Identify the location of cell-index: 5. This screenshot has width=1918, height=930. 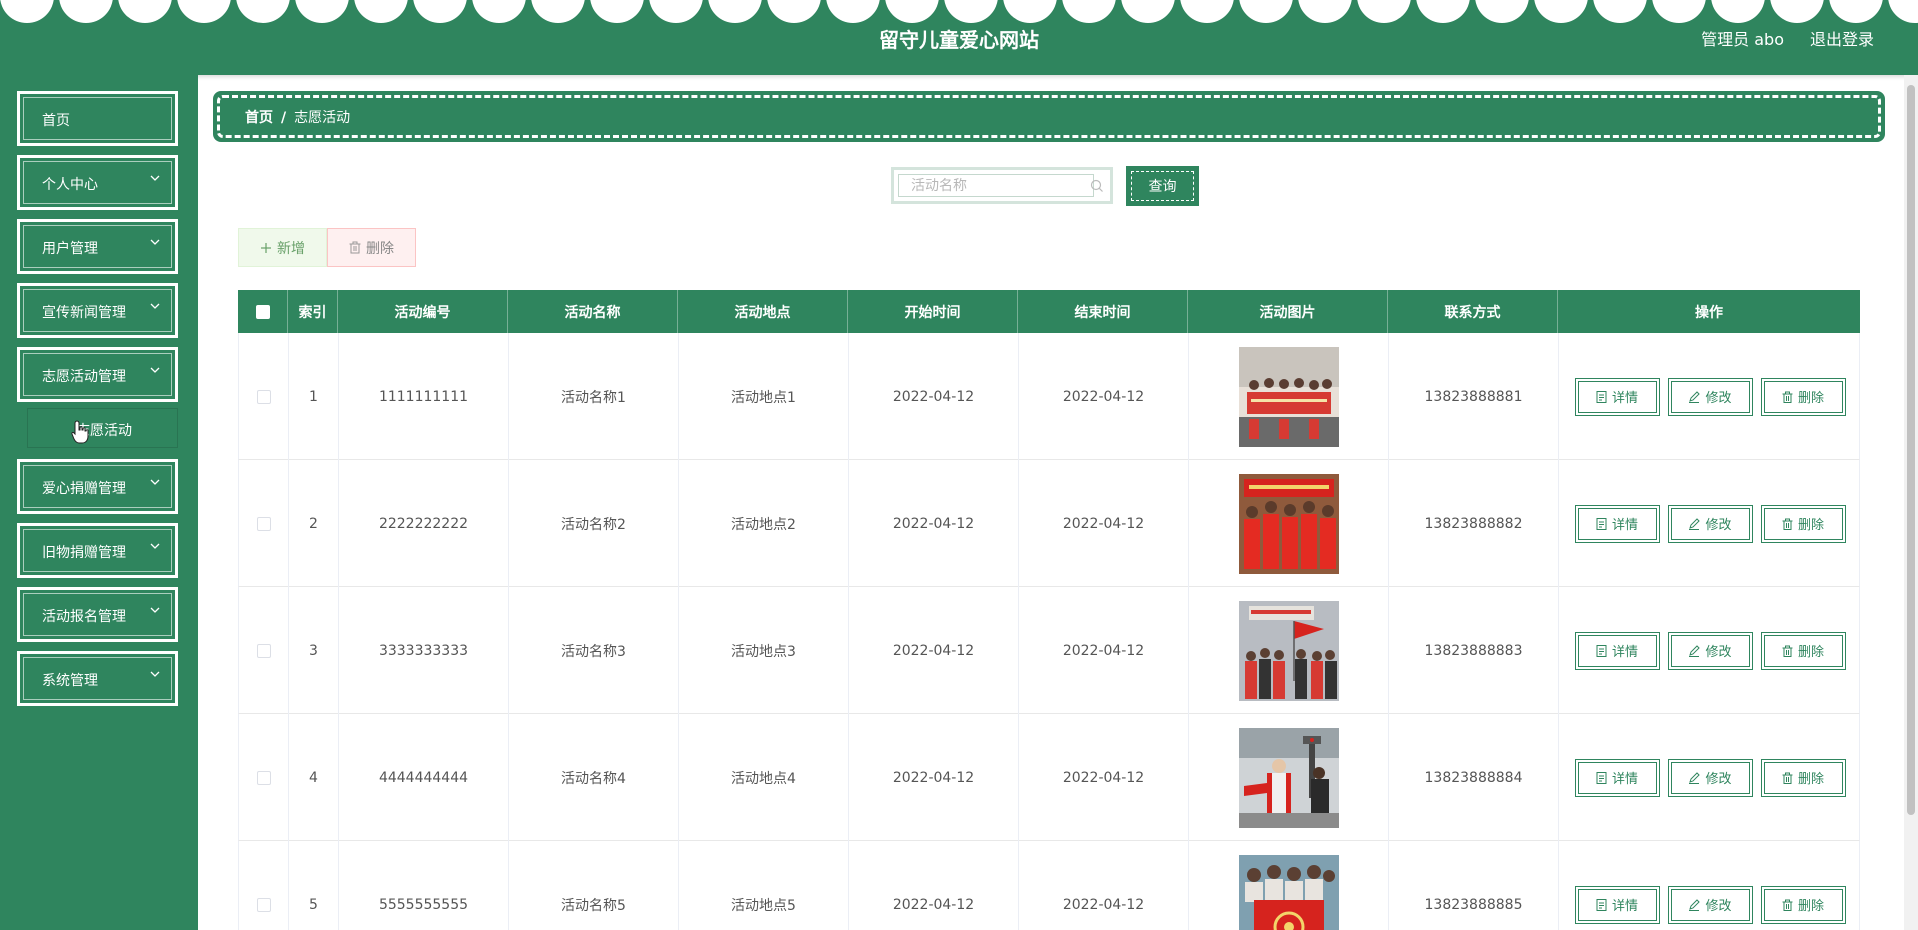
(314, 885).